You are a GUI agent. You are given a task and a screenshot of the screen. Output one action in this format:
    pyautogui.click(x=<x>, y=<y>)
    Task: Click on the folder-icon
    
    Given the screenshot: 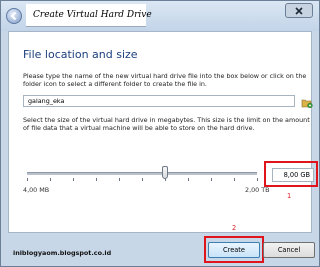 What is the action you would take?
    pyautogui.click(x=307, y=104)
    